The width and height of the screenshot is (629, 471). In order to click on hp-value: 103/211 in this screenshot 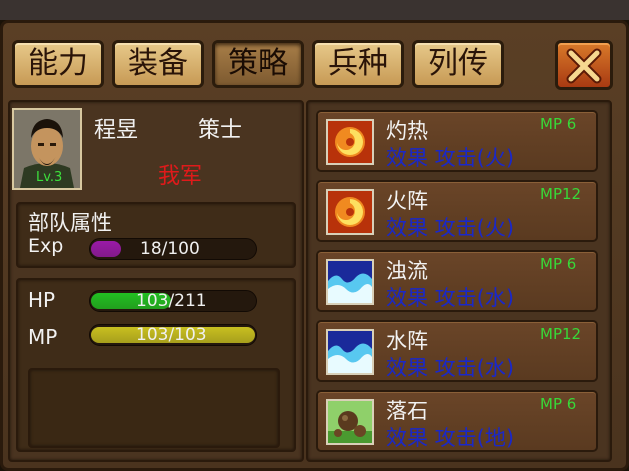, I will do `click(171, 301)`.